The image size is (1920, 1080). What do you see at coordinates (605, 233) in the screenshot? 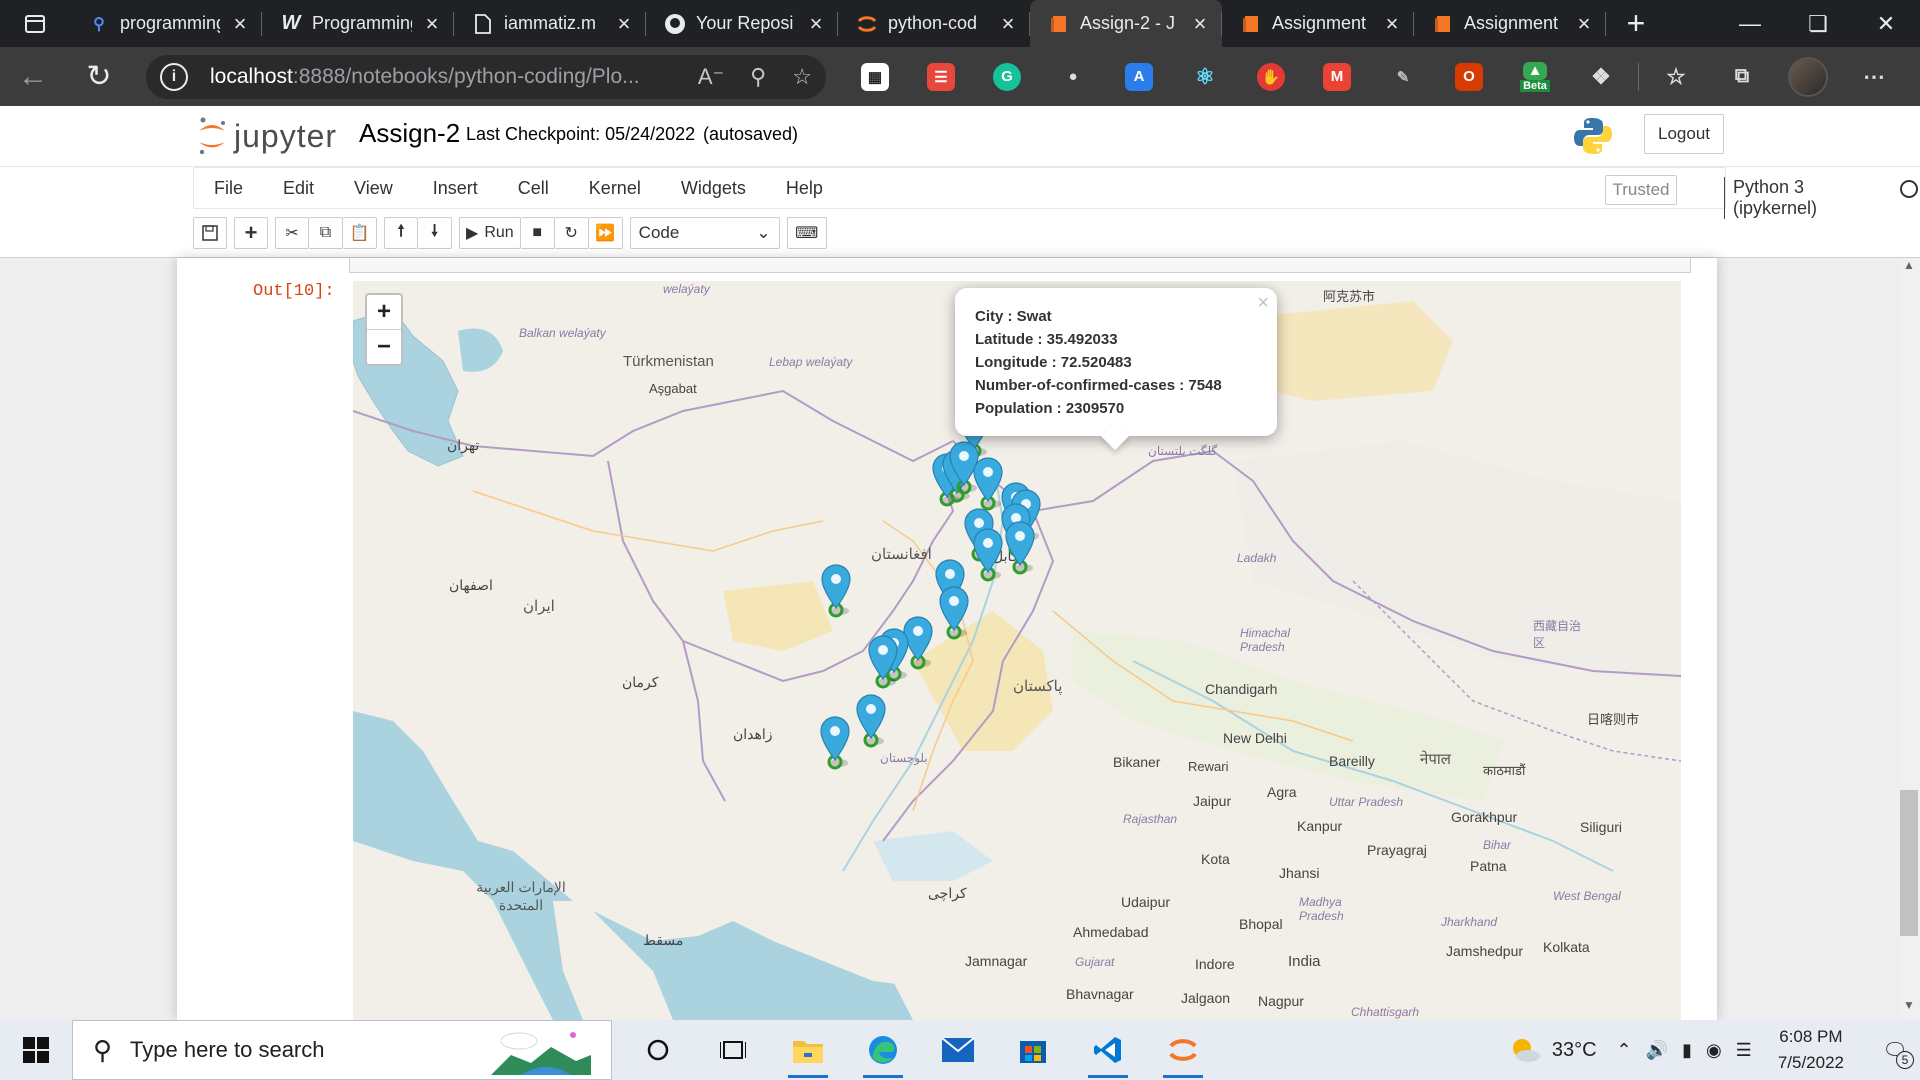
I see `restart-run-all-button: ⏩` at bounding box center [605, 233].